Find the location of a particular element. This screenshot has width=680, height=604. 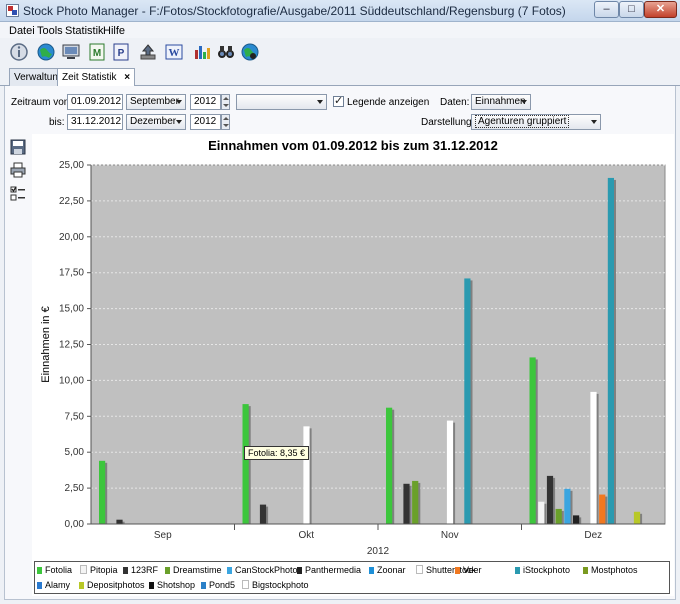

von-year-field: 2012 is located at coordinates (205, 102).